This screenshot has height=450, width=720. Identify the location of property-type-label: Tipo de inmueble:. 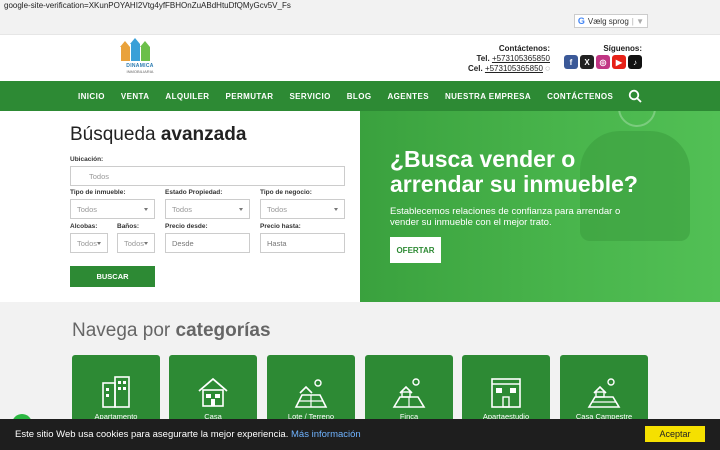
(98, 192).